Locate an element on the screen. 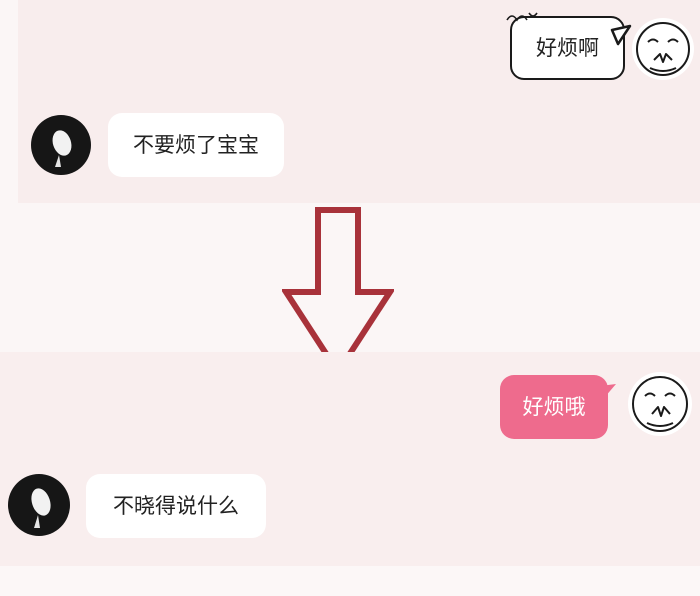 This screenshot has height=596, width=700. received-message-bubble-after: 不晓得说什么 is located at coordinates (176, 506).